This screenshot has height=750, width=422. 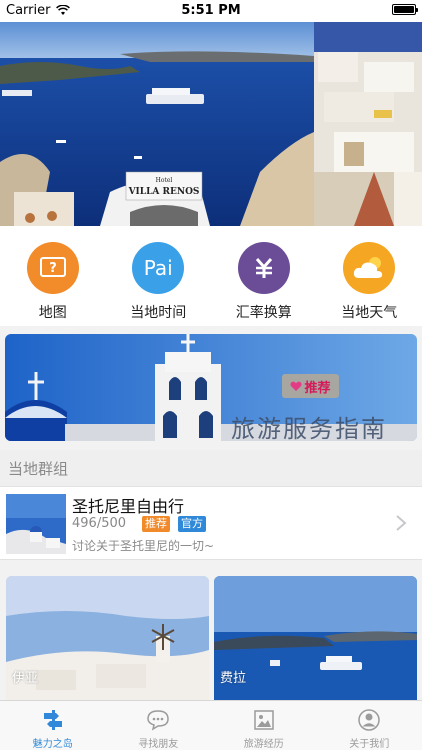 I want to click on santorini-village-photo, so click(x=368, y=124).